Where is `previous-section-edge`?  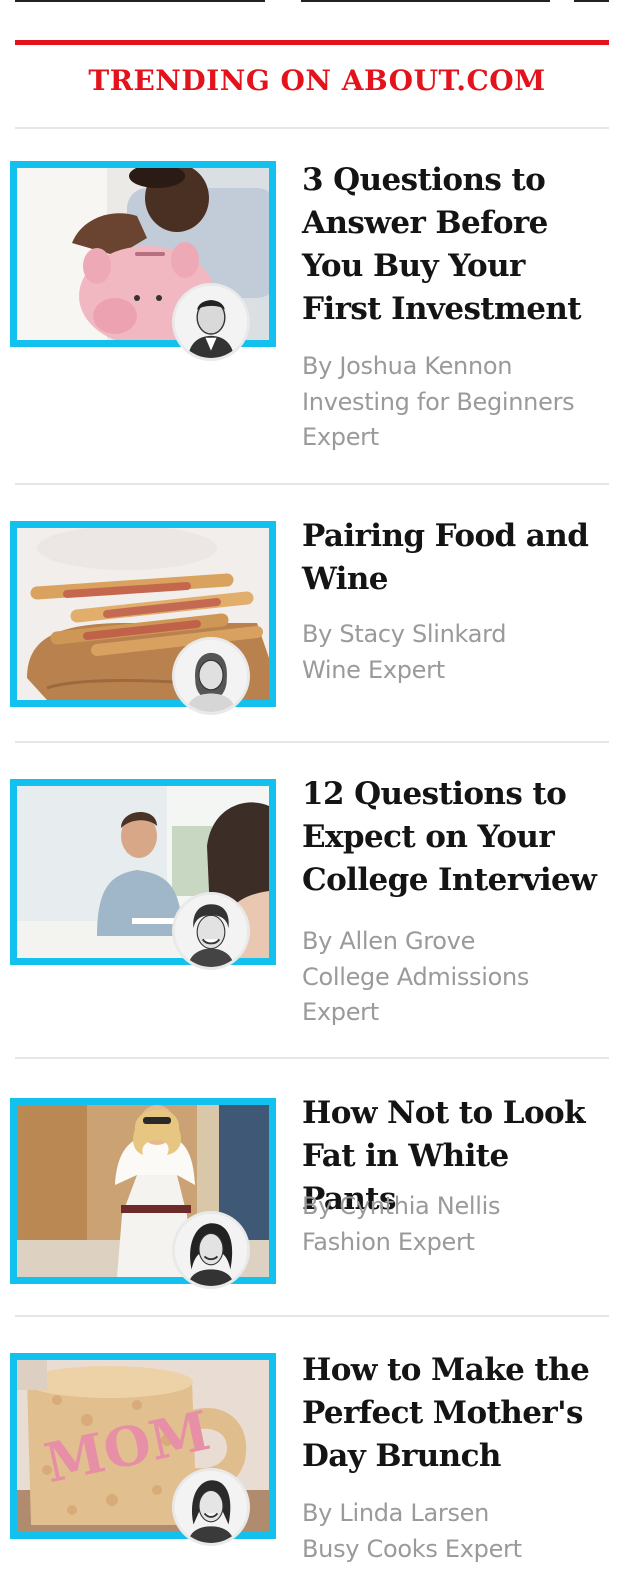 previous-section-edge is located at coordinates (312, 1).